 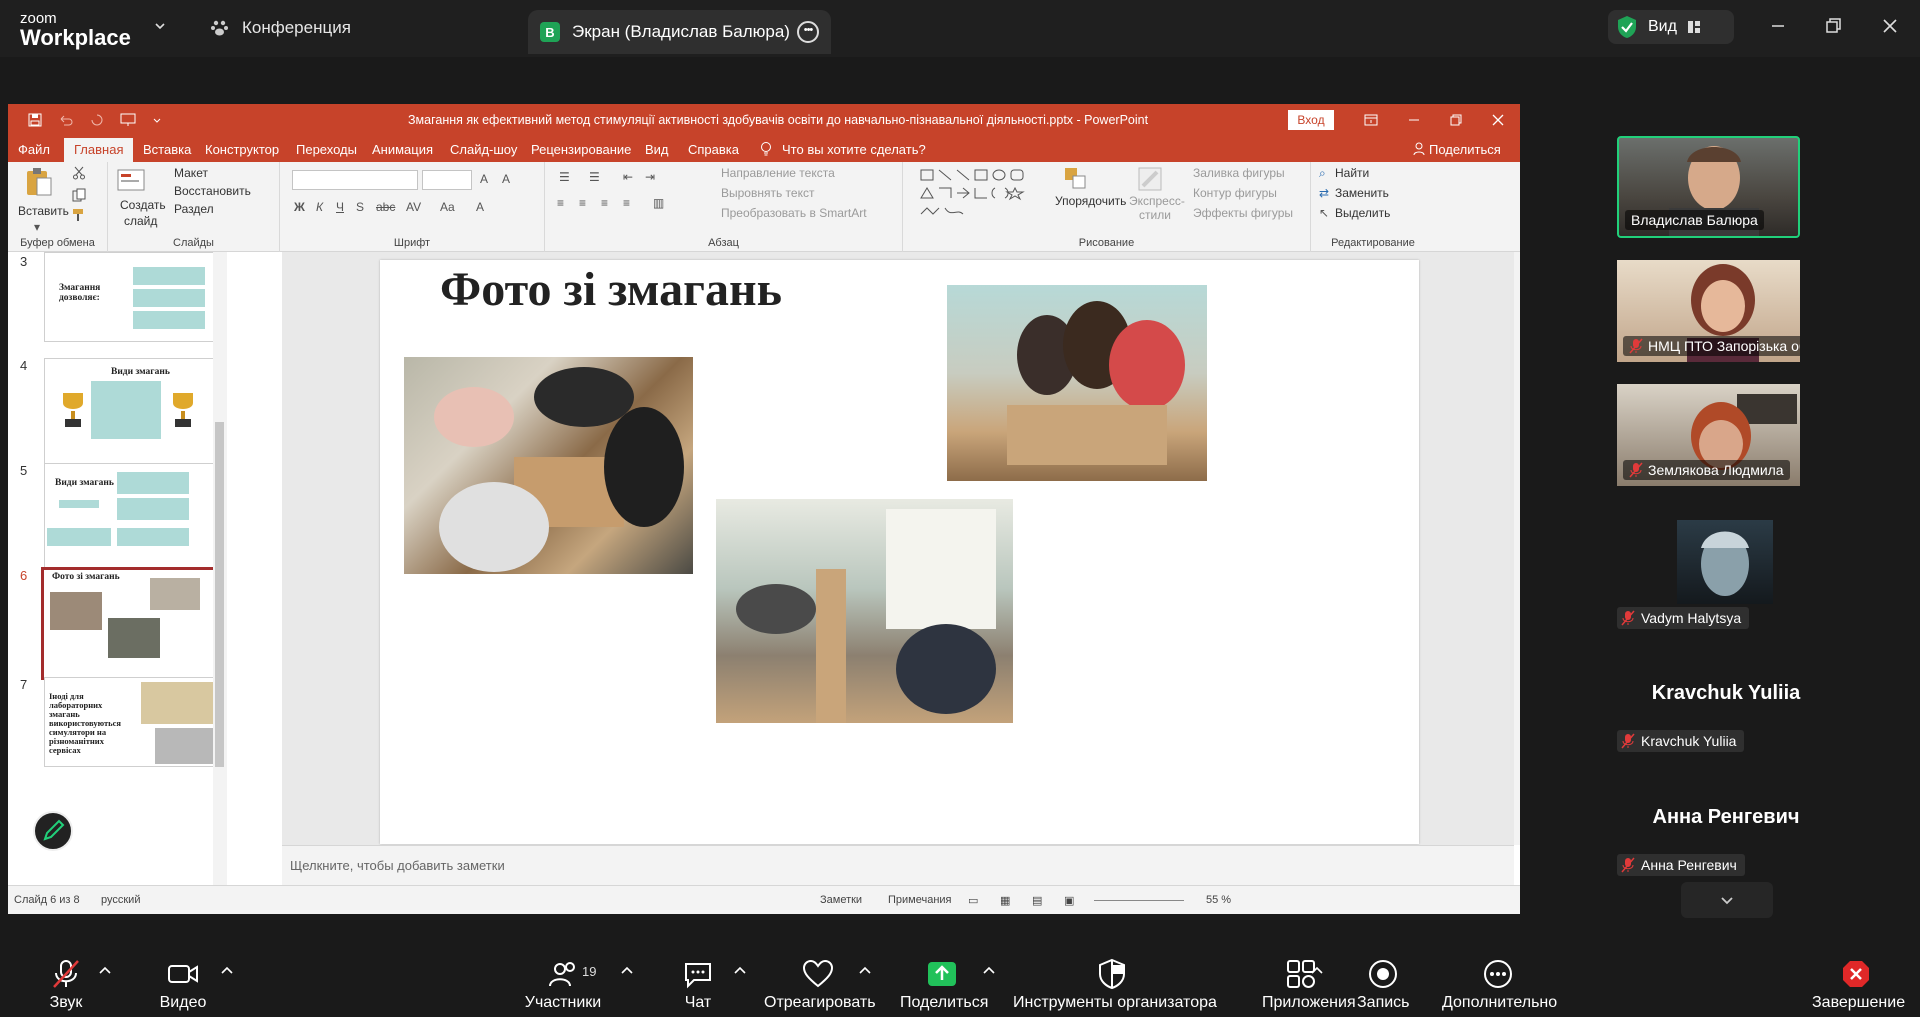 What do you see at coordinates (920, 900) in the screenshot?
I see `comments-toggle-button: Примечания` at bounding box center [920, 900].